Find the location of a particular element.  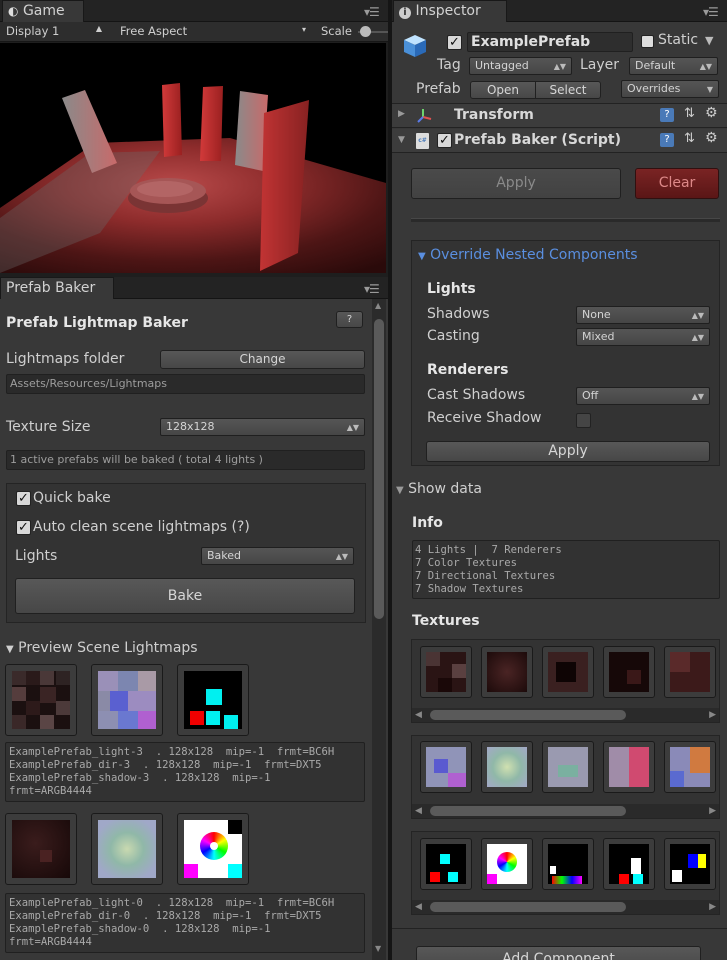

textures-shadow-scrollbar: ◀ ▶ is located at coordinates (565, 907).